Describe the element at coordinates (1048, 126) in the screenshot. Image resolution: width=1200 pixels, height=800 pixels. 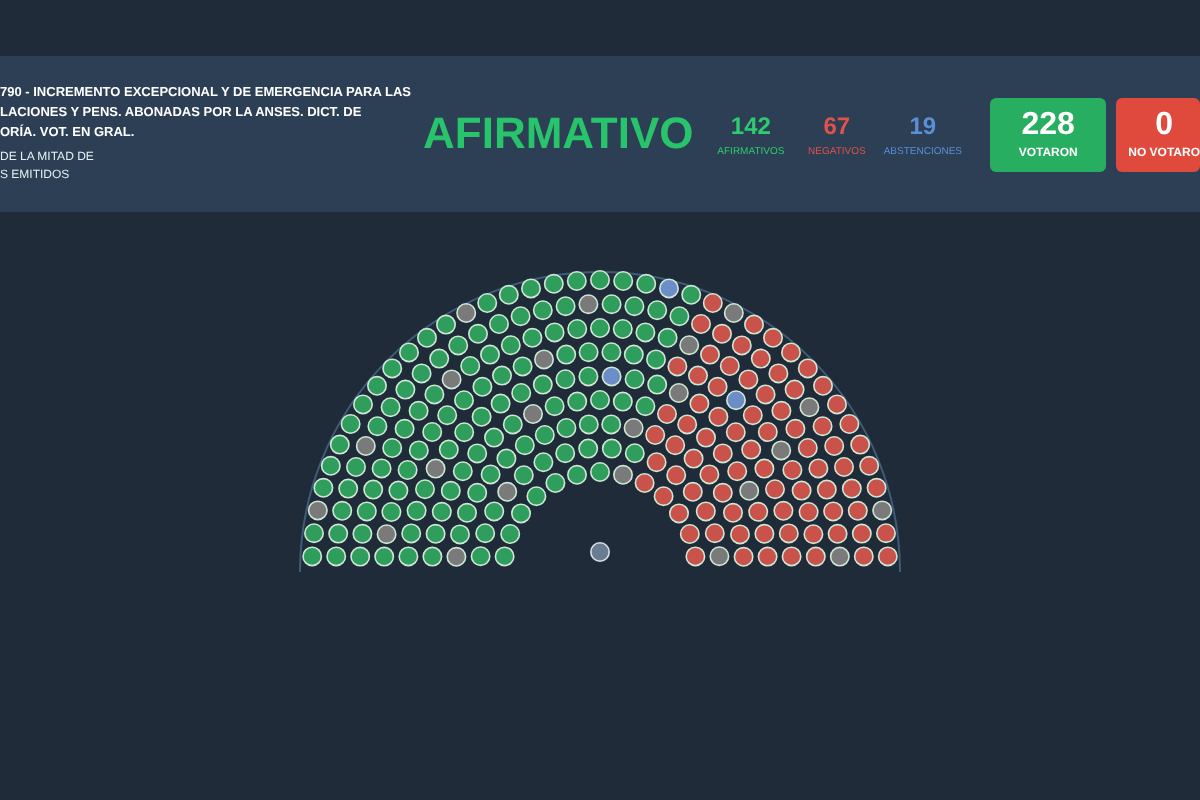
I see `total-value: 228` at that location.